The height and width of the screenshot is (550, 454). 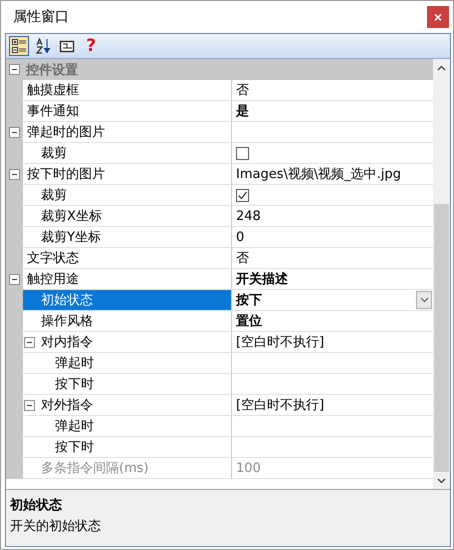 I want to click on property-value: Images\视频\视频_选中.jpg, so click(x=318, y=174).